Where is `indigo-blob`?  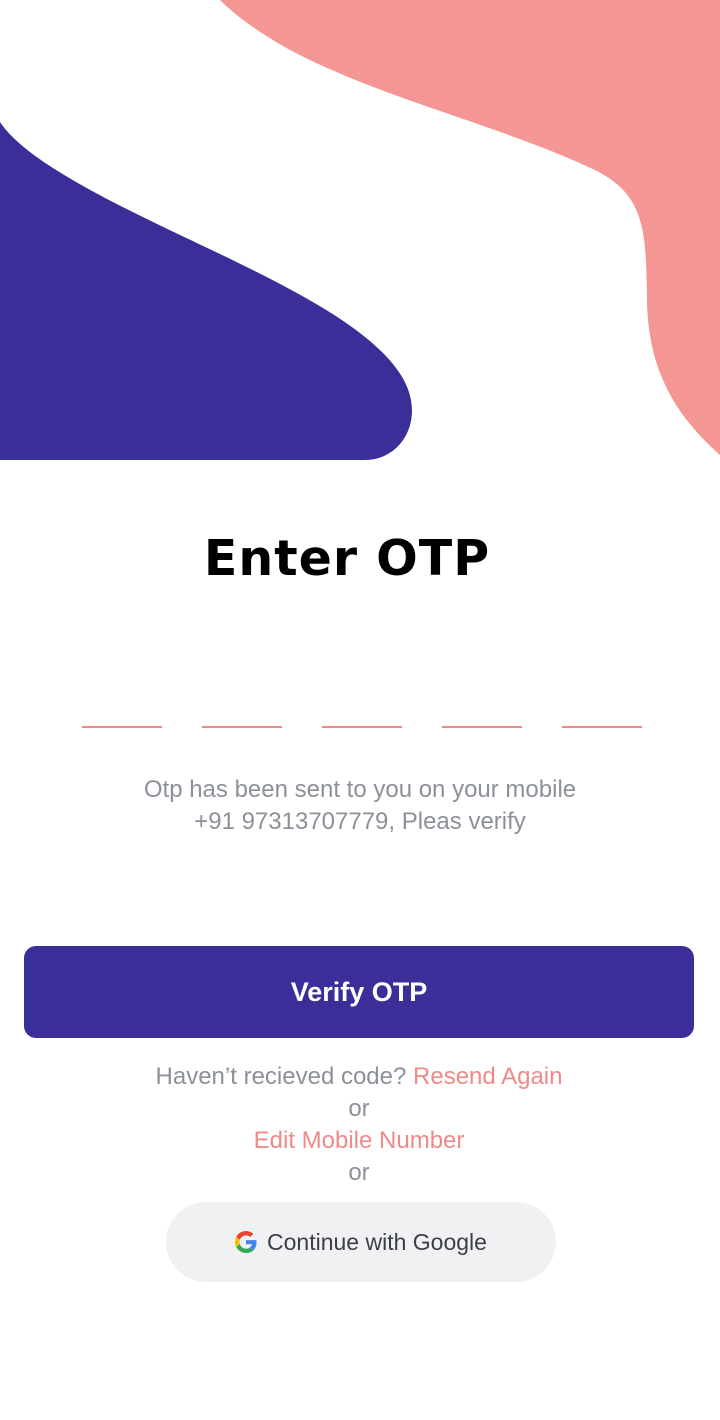
indigo-blob is located at coordinates (206, 291).